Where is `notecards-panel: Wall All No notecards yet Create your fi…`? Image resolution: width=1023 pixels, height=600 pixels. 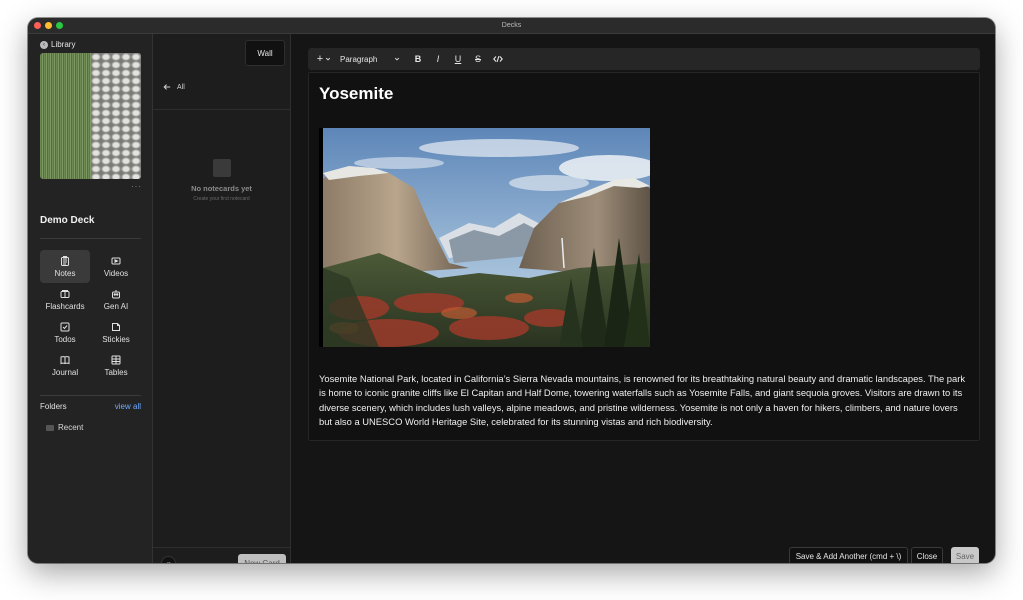 notecards-panel: Wall All No notecards yet Create your fi… is located at coordinates (222, 298).